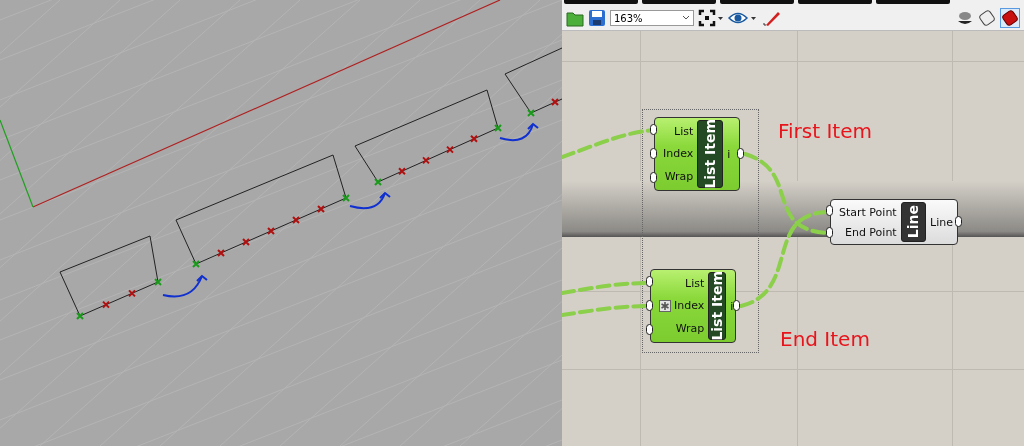 This screenshot has height=446, width=1024. Describe the element at coordinates (825, 131) in the screenshot. I see `annotation-label: First Item` at that location.